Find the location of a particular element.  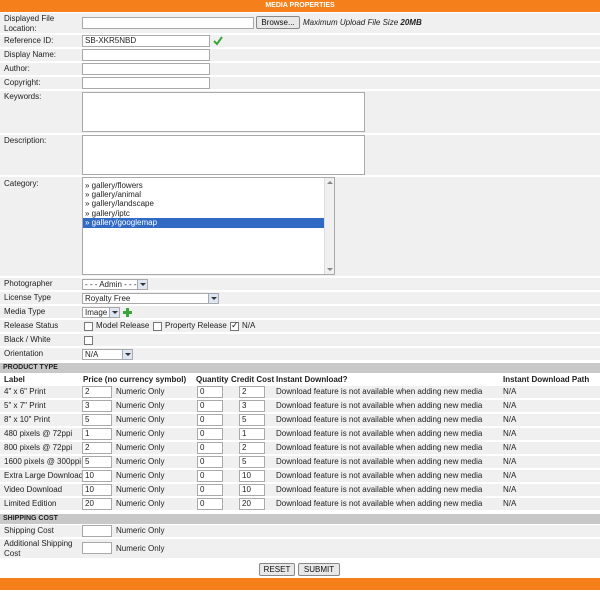

keywords-textarea is located at coordinates (223, 112).